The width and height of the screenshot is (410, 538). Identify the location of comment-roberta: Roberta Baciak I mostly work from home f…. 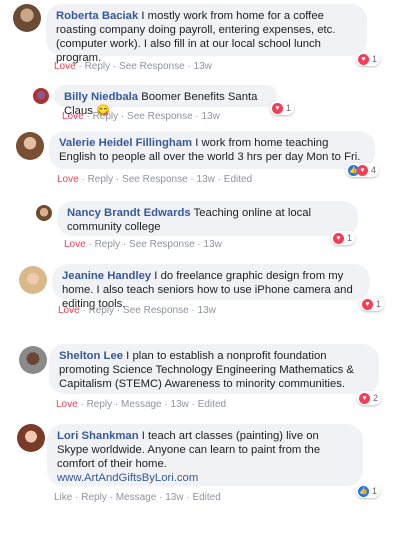
(205, 38).